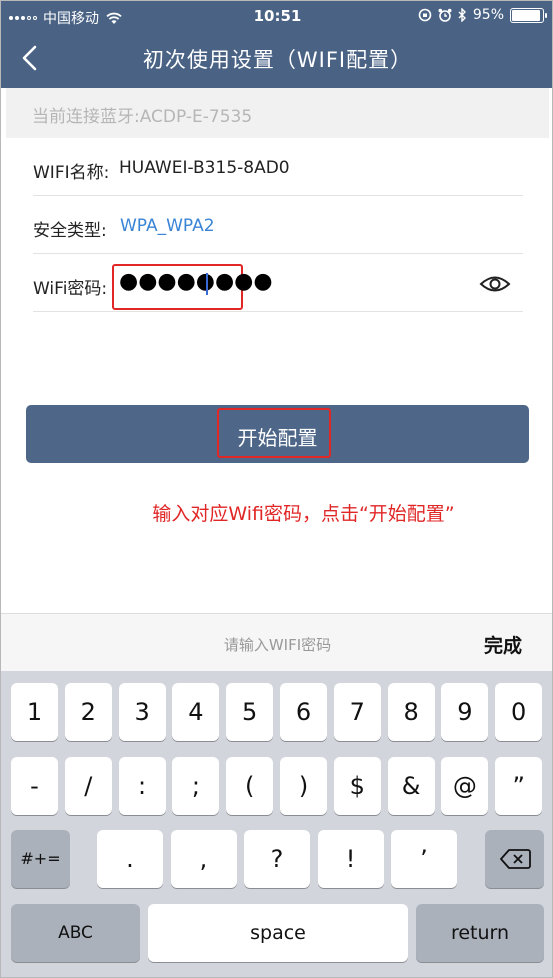 The image size is (553, 978). What do you see at coordinates (303, 786) in the screenshot?
I see `key-keyboard-row2-5: )` at bounding box center [303, 786].